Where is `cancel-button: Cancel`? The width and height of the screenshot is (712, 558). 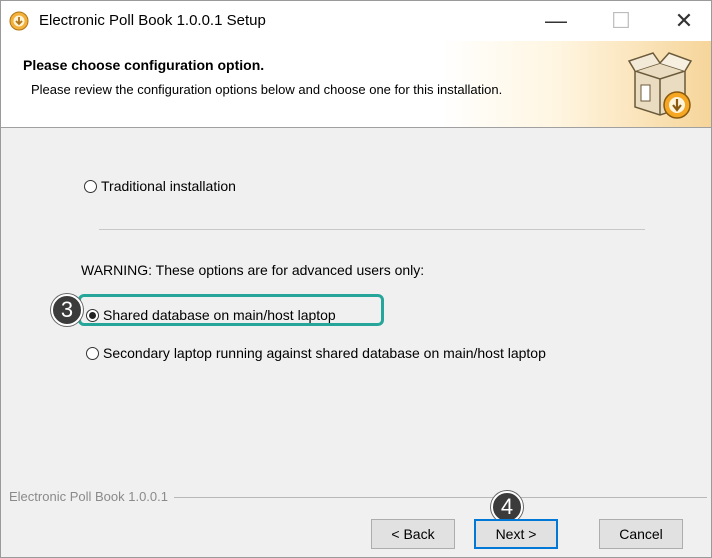 cancel-button: Cancel is located at coordinates (641, 534).